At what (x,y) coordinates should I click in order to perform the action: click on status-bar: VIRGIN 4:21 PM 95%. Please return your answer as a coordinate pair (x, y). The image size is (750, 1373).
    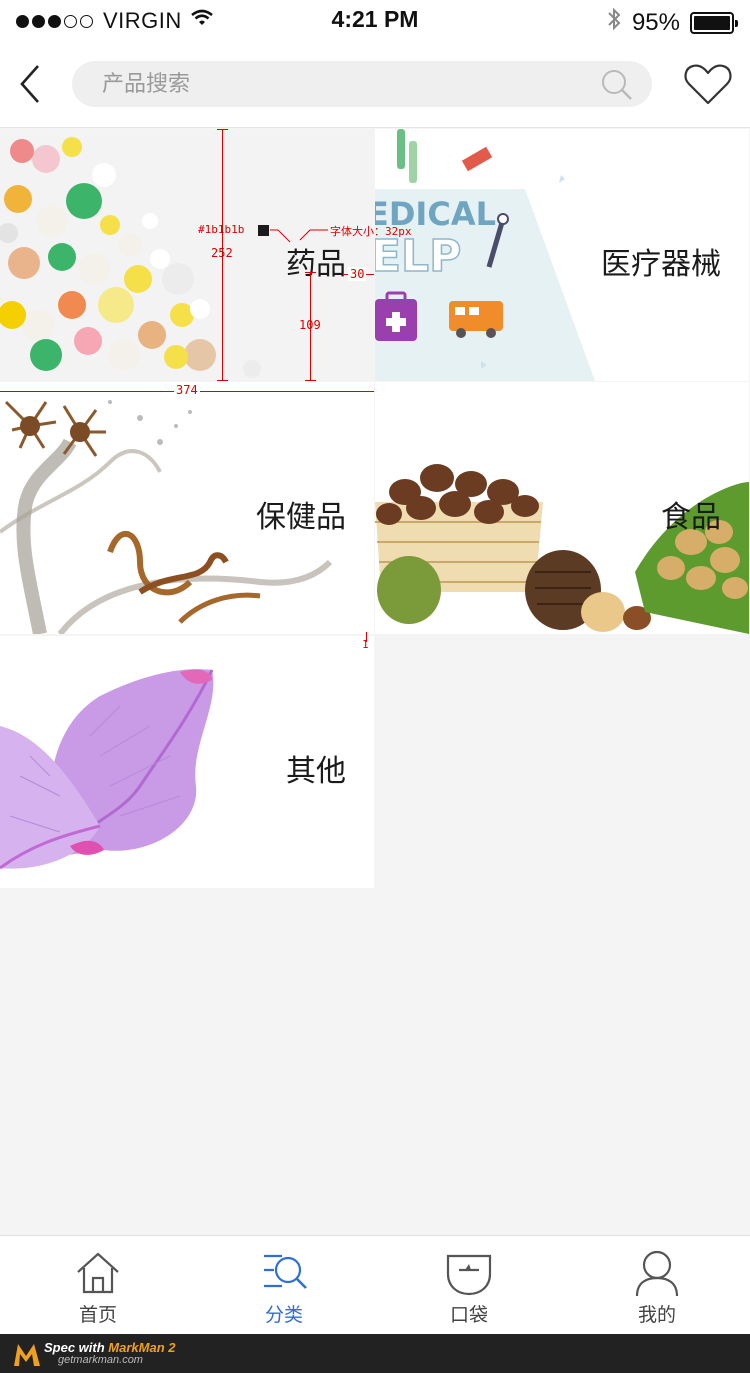
    Looking at the image, I should click on (375, 20).